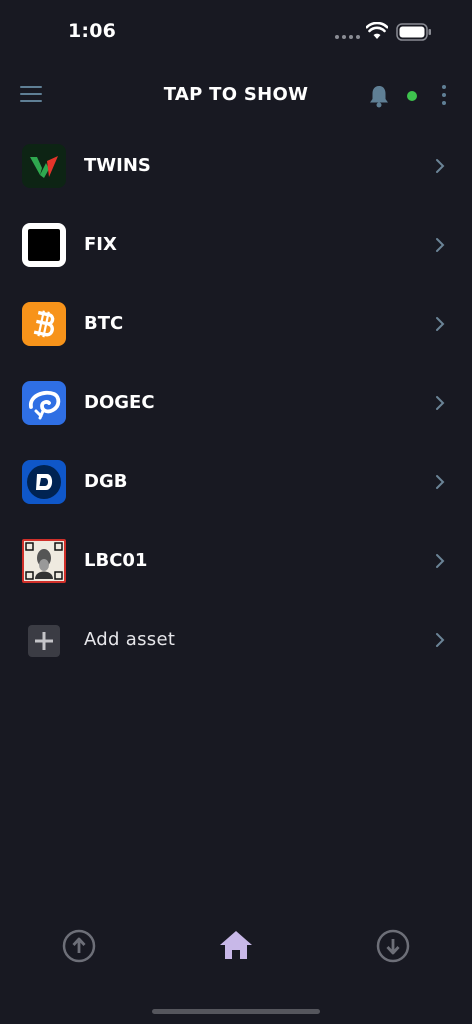 The width and height of the screenshot is (472, 1024). Describe the element at coordinates (44, 561) in the screenshot. I see `lbc01-portrait-icon` at that location.